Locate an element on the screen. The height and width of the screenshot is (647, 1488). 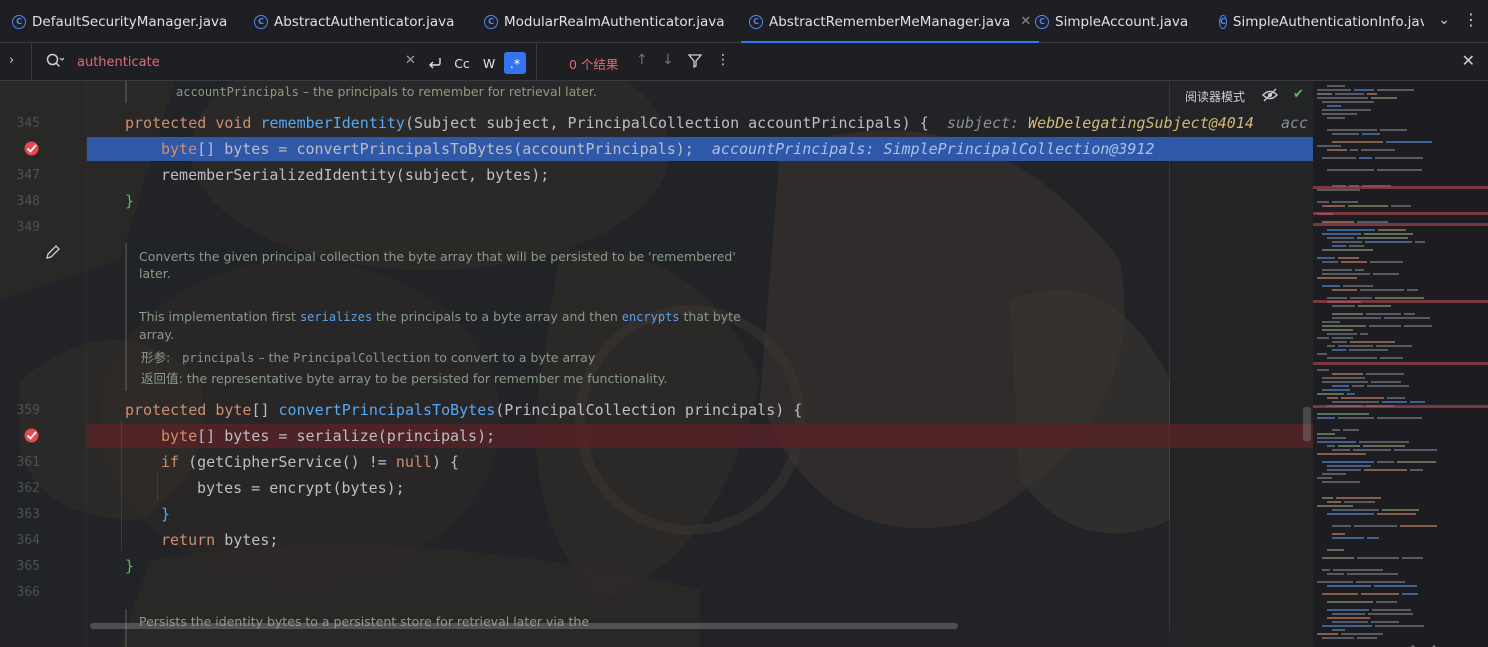
class-icon: C is located at coordinates (1223, 21).